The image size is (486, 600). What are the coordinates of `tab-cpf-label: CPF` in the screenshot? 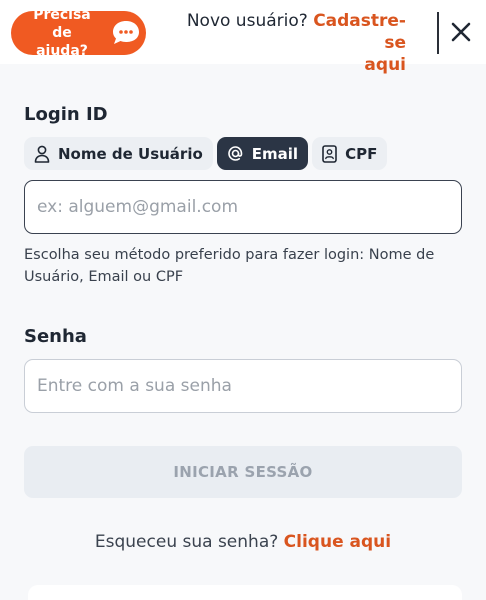 It's located at (361, 153).